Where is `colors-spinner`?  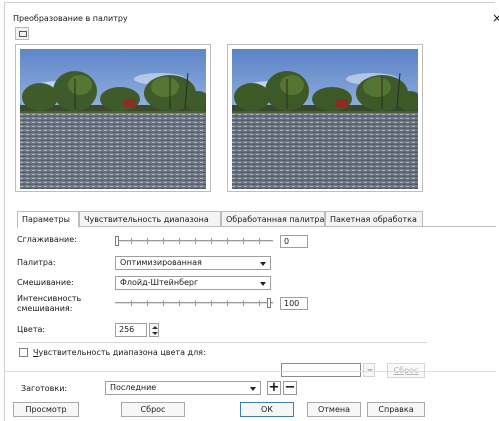
colors-spinner is located at coordinates (154, 330).